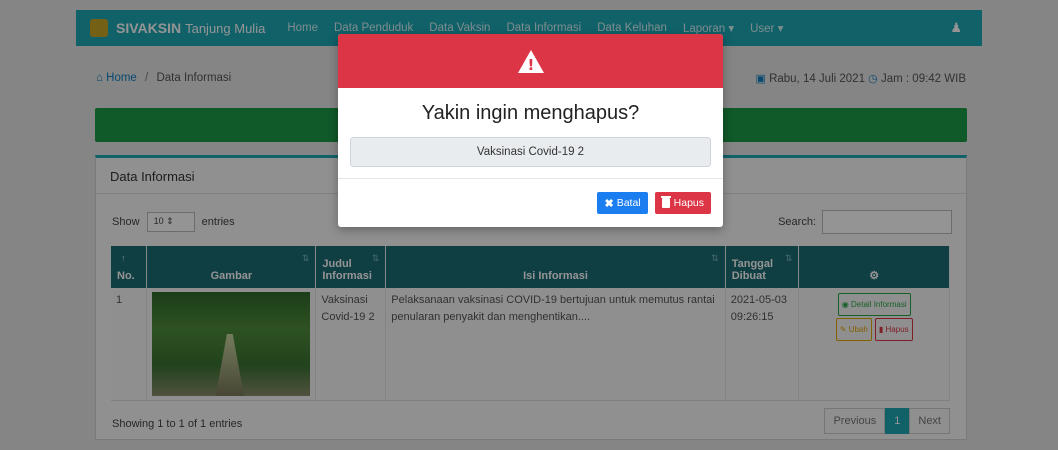  I want to click on modal-item-name: Vaksinasi Covid-19 2, so click(530, 152).